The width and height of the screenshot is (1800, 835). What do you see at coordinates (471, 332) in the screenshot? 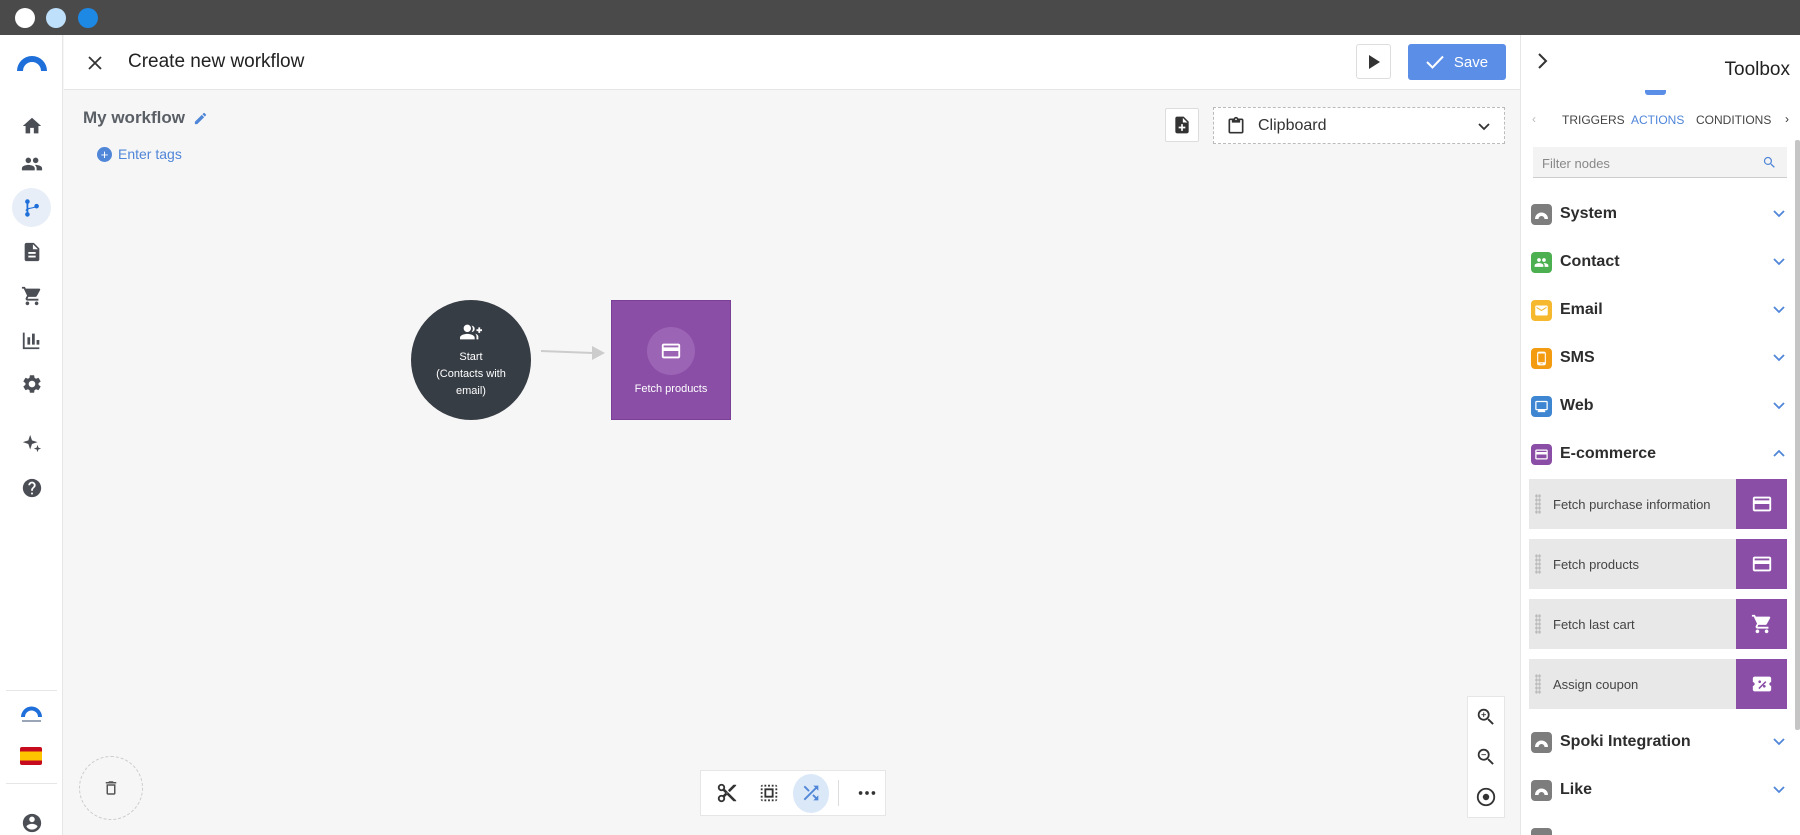
I see `group-add-icon` at bounding box center [471, 332].